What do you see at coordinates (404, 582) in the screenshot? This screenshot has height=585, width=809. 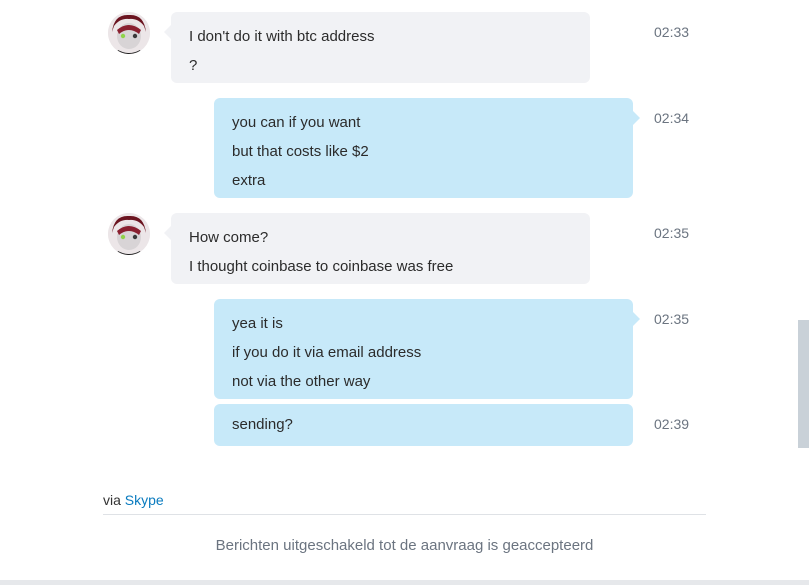 I see `bottom-border` at bounding box center [404, 582].